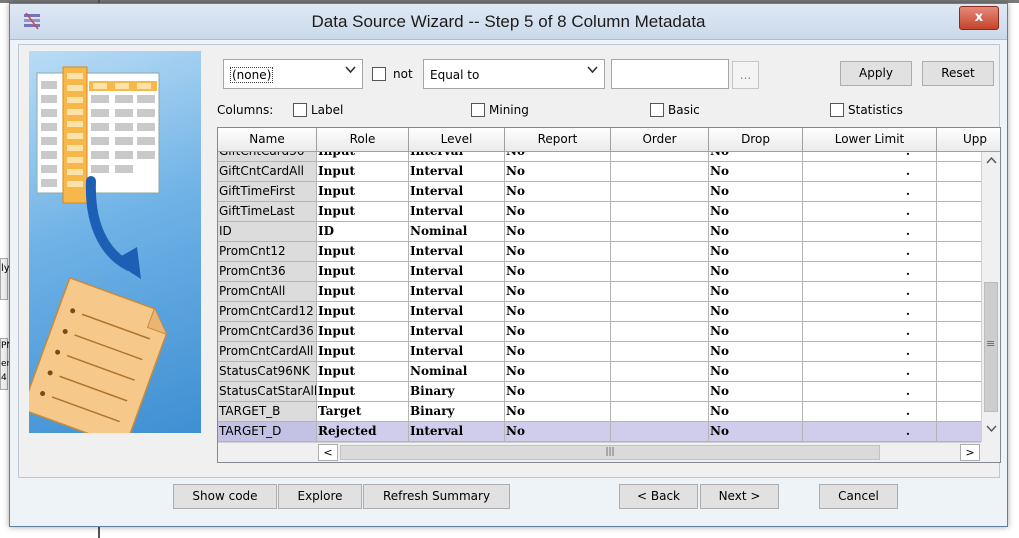  I want to click on cancel-button: Cancel, so click(858, 496).